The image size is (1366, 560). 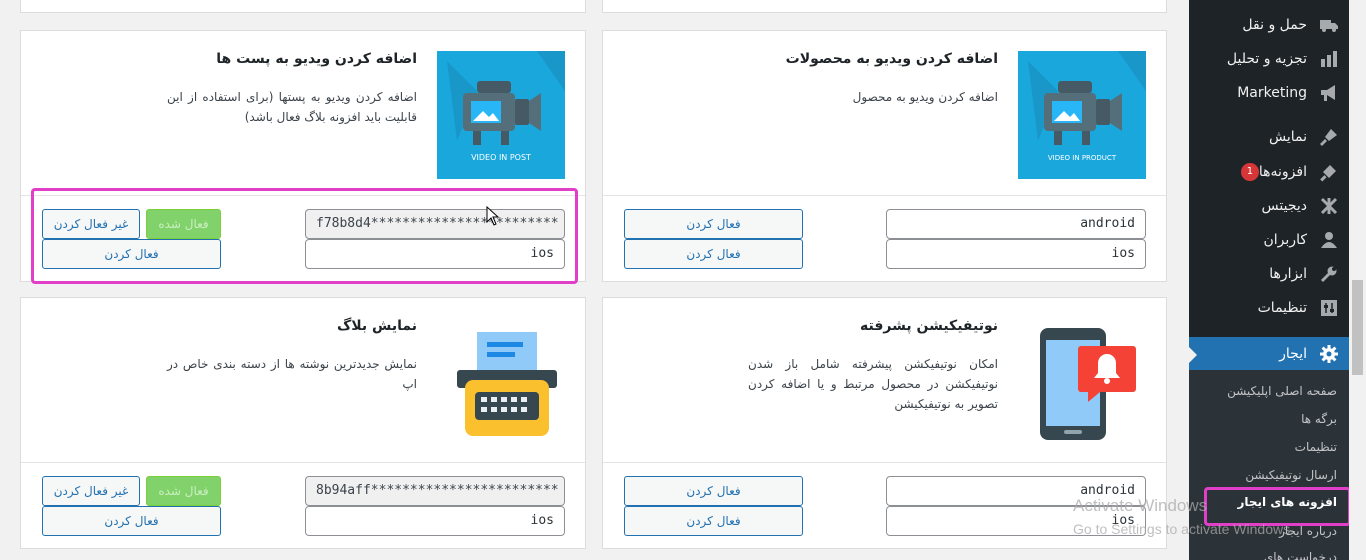 I want to click on sidebar-item-ijar: ایجار, so click(x=1269, y=354).